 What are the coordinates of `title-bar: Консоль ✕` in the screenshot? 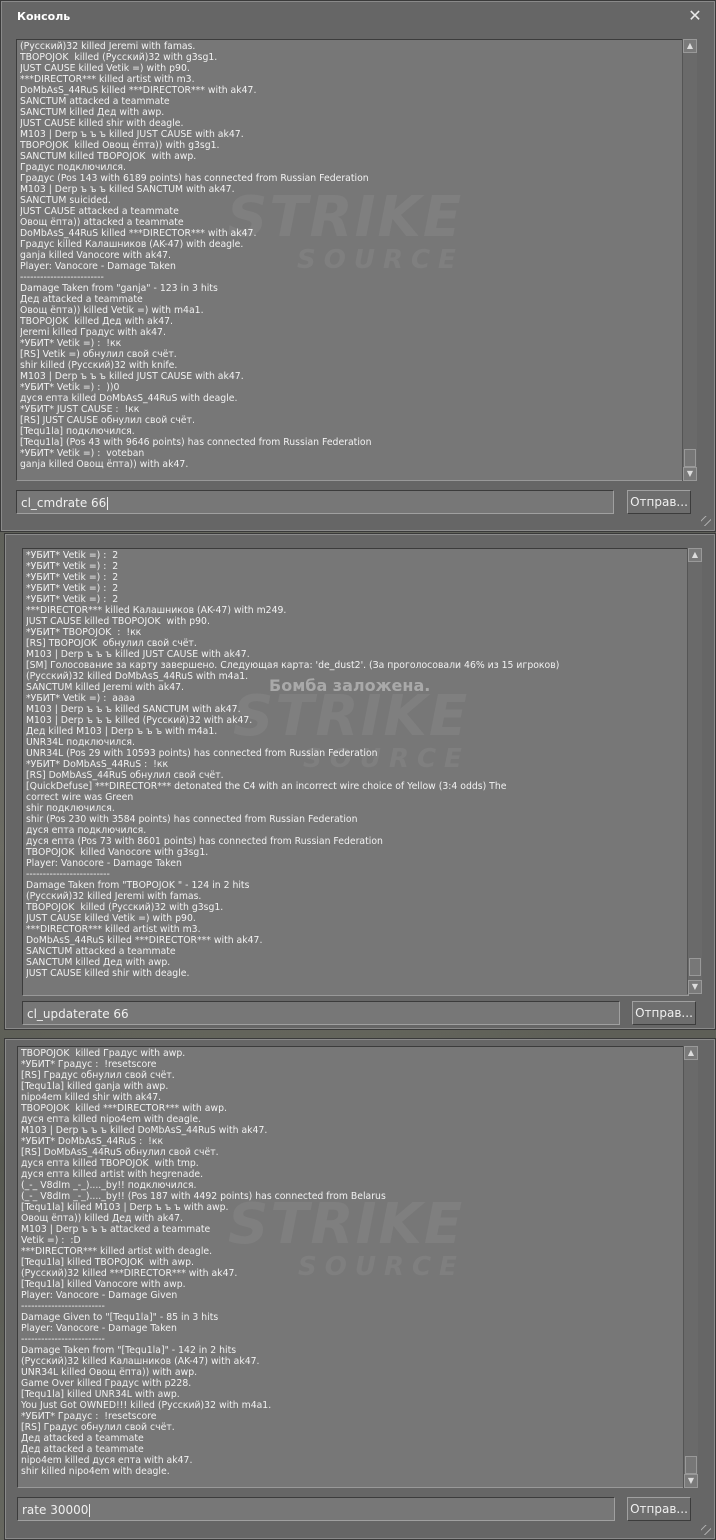 It's located at (358, 17).